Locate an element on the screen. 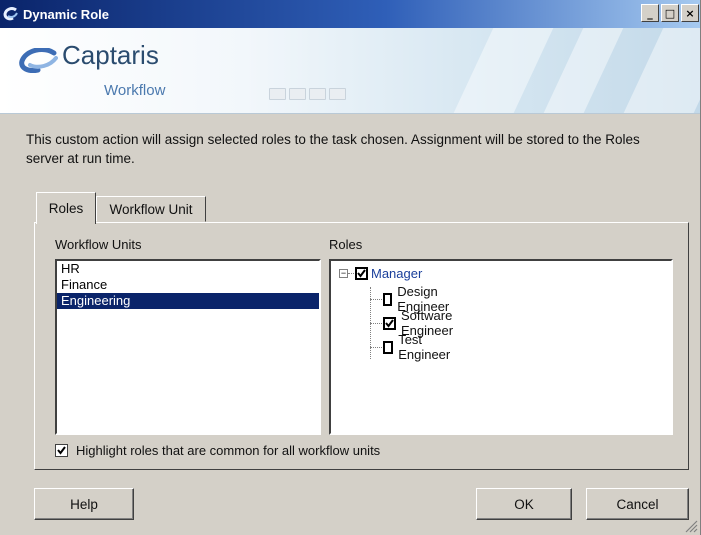 The width and height of the screenshot is (701, 535). banner-decoration is located at coordinates (307, 94).